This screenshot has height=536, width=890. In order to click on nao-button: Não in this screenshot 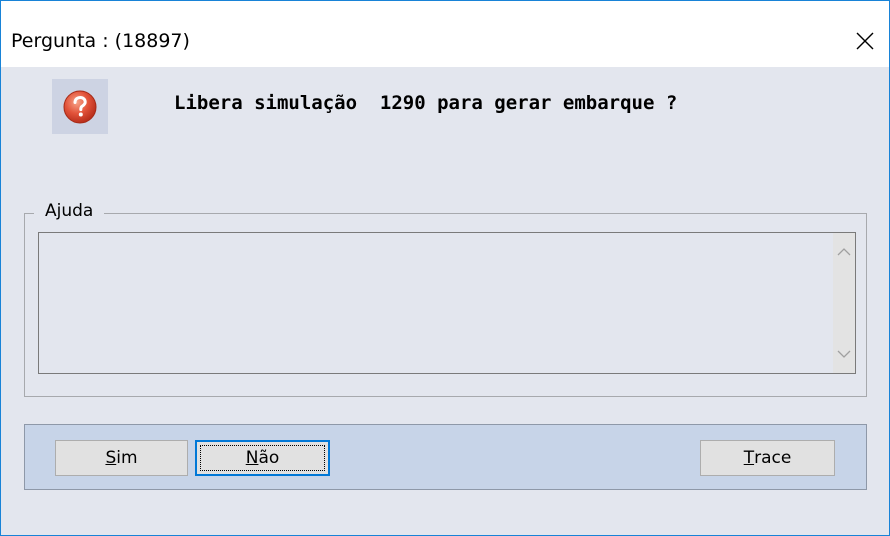, I will do `click(262, 458)`.